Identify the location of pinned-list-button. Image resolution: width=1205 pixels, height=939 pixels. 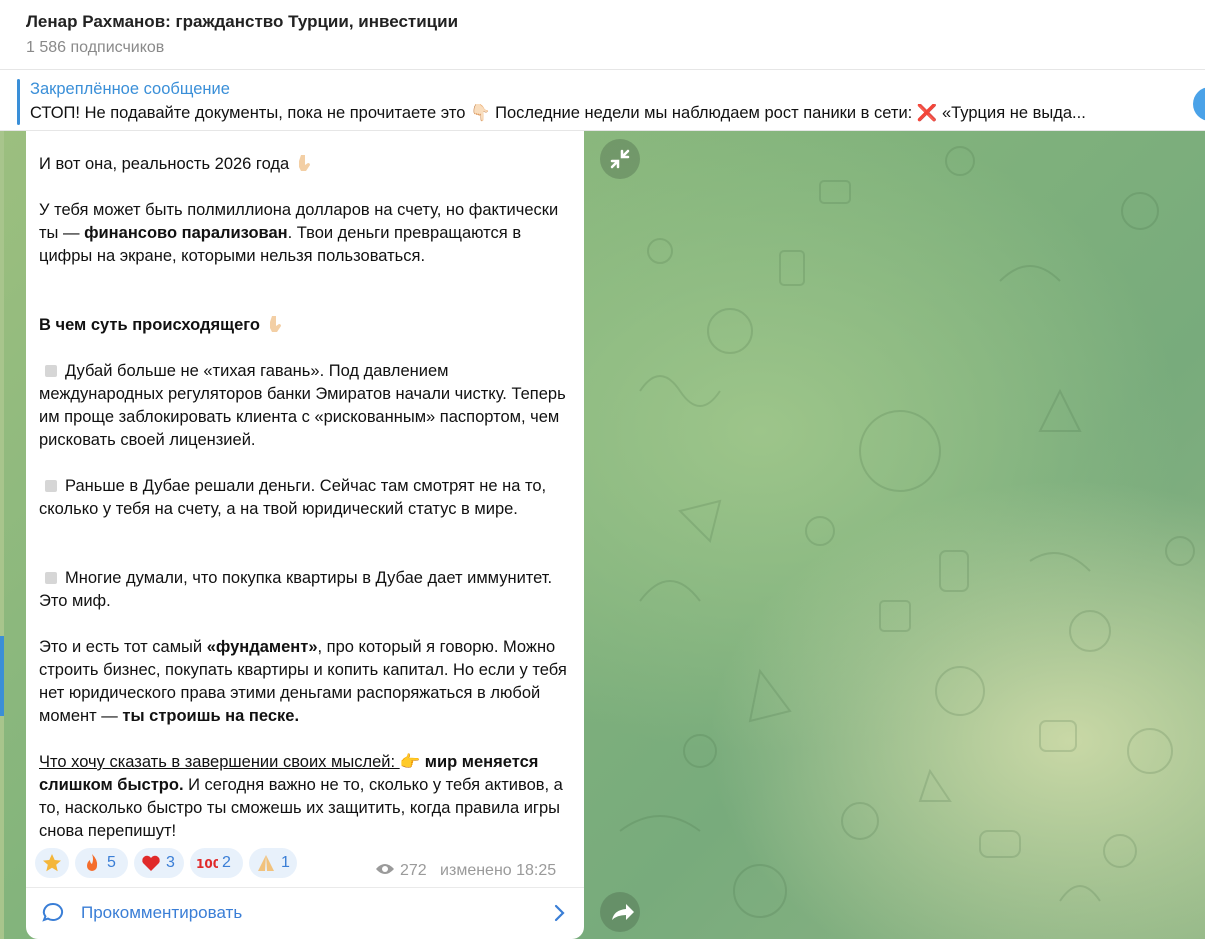
(1199, 104).